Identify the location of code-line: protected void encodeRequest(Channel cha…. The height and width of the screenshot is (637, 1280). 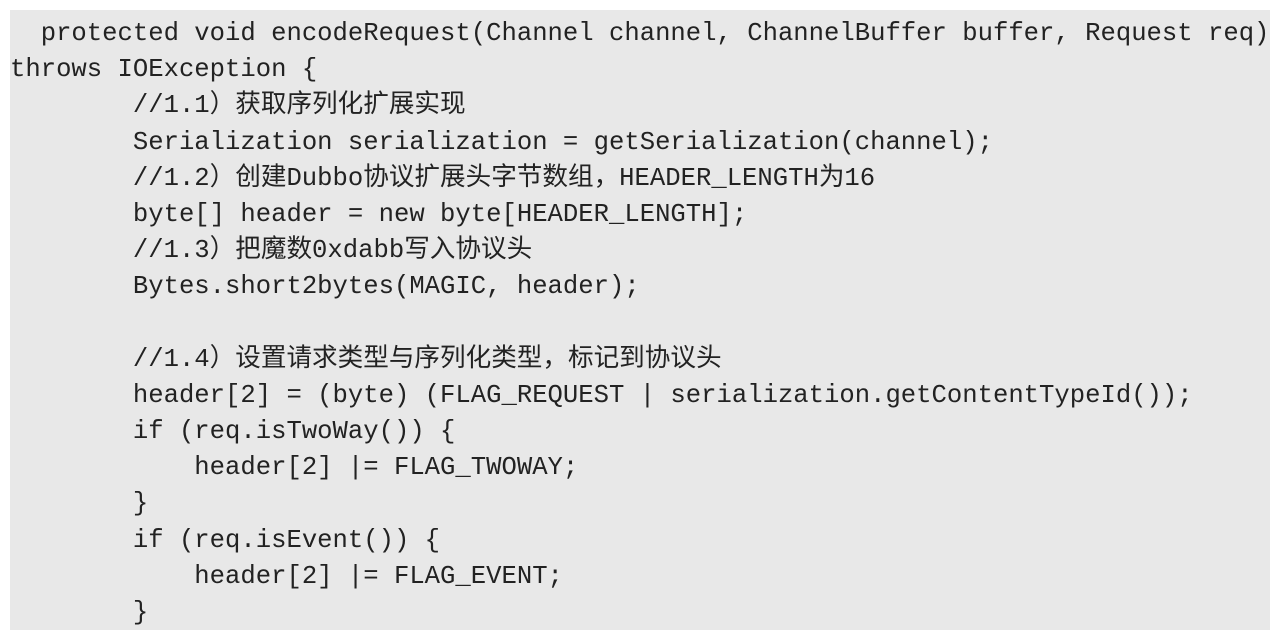
(640, 33).